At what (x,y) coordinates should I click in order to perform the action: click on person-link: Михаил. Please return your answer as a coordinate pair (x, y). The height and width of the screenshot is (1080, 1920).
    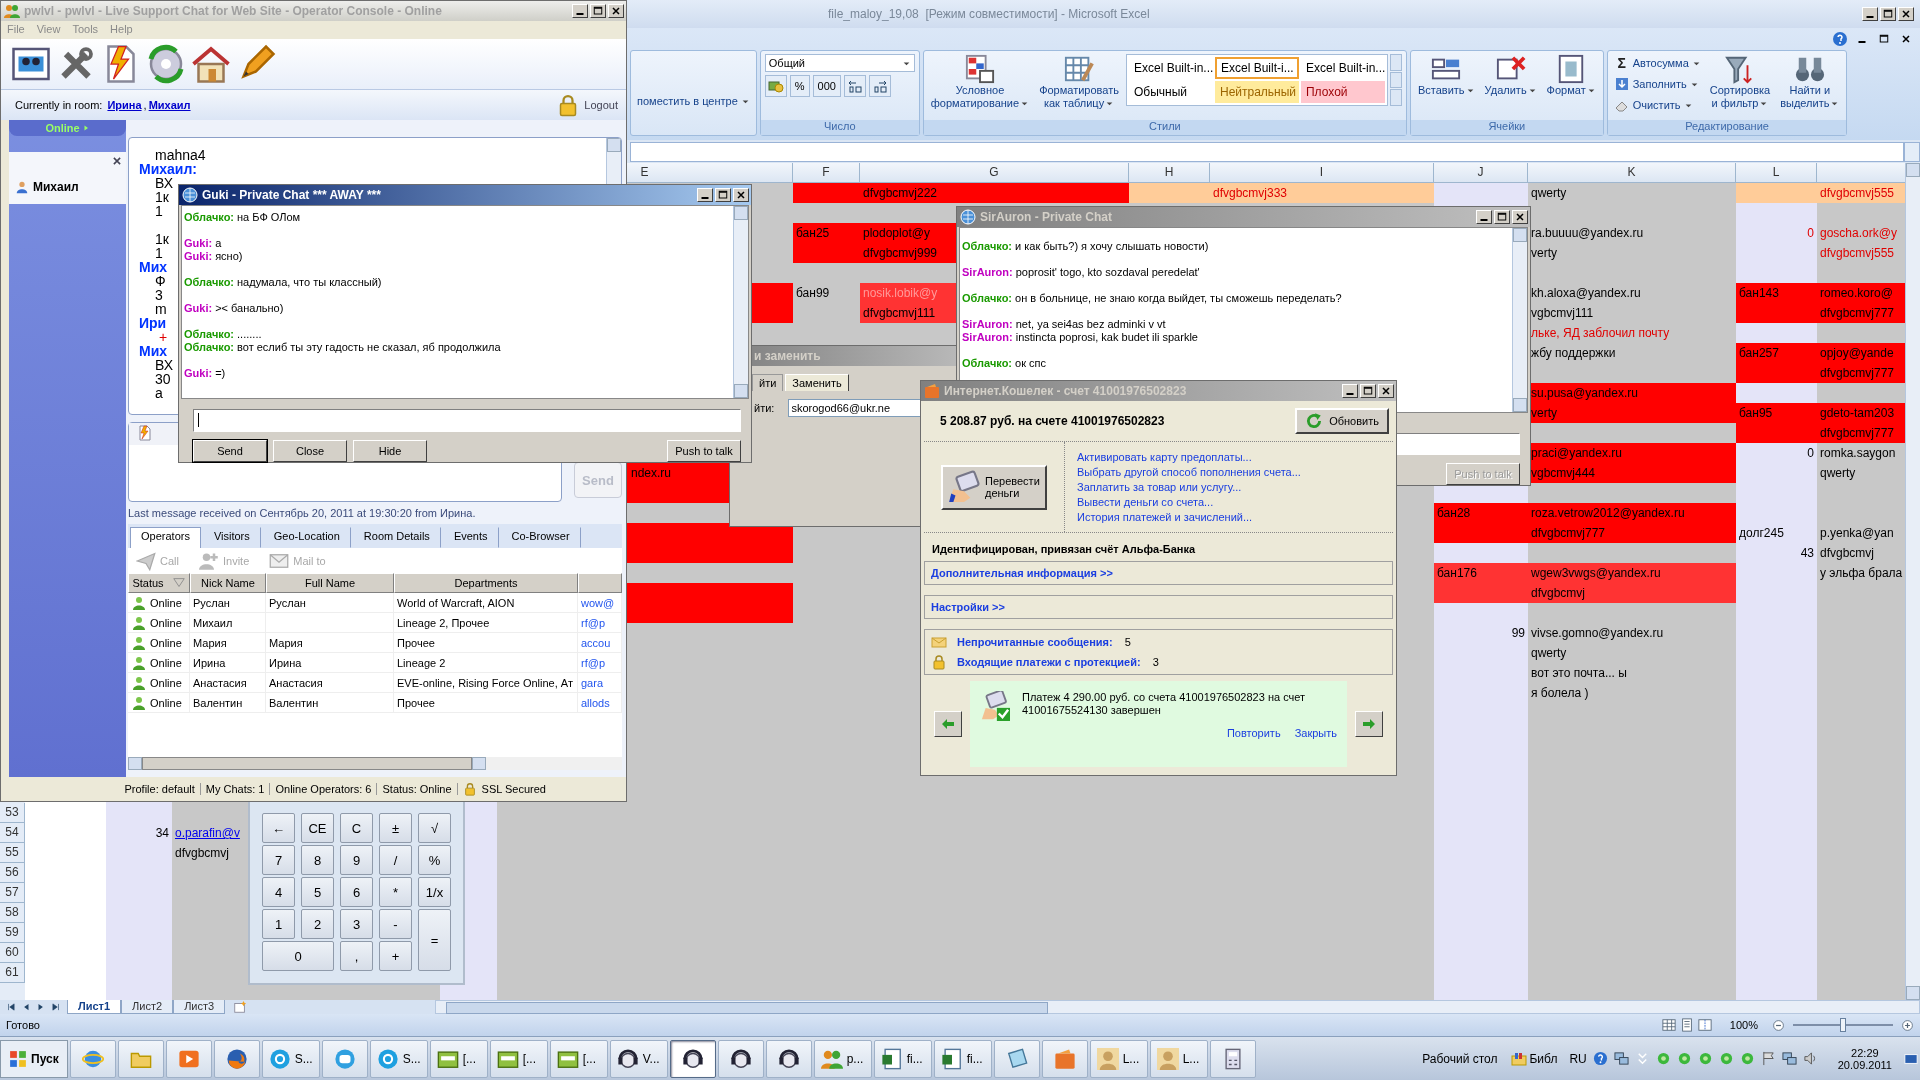
    Looking at the image, I should click on (169, 105).